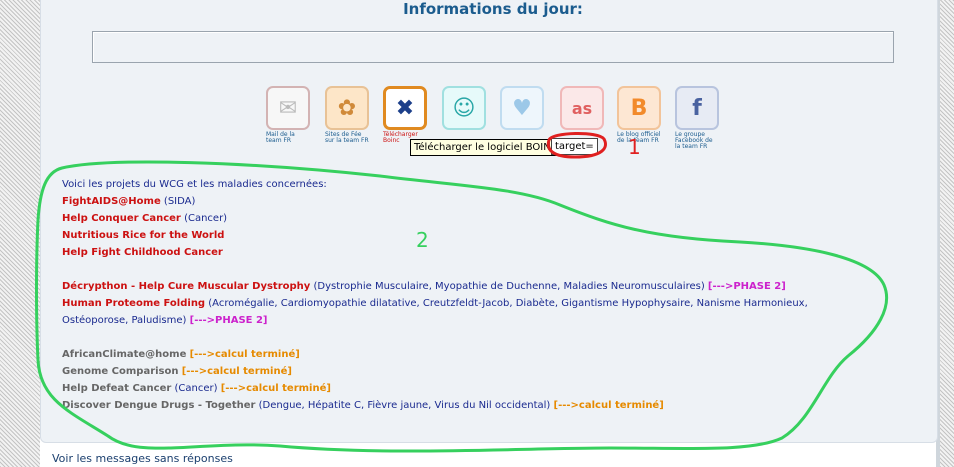  I want to click on annotation-number-1: 1, so click(634, 147).